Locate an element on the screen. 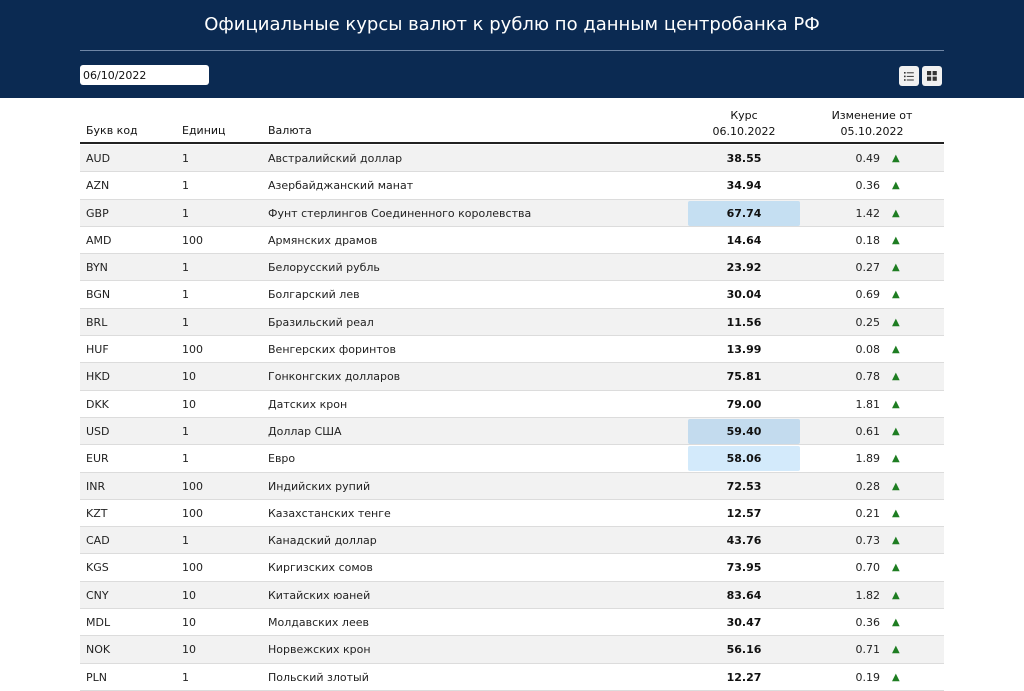 The height and width of the screenshot is (691, 1024). table-row: KGS 100 Киргизских сомов 73.95 0.70 ▲ is located at coordinates (512, 568).